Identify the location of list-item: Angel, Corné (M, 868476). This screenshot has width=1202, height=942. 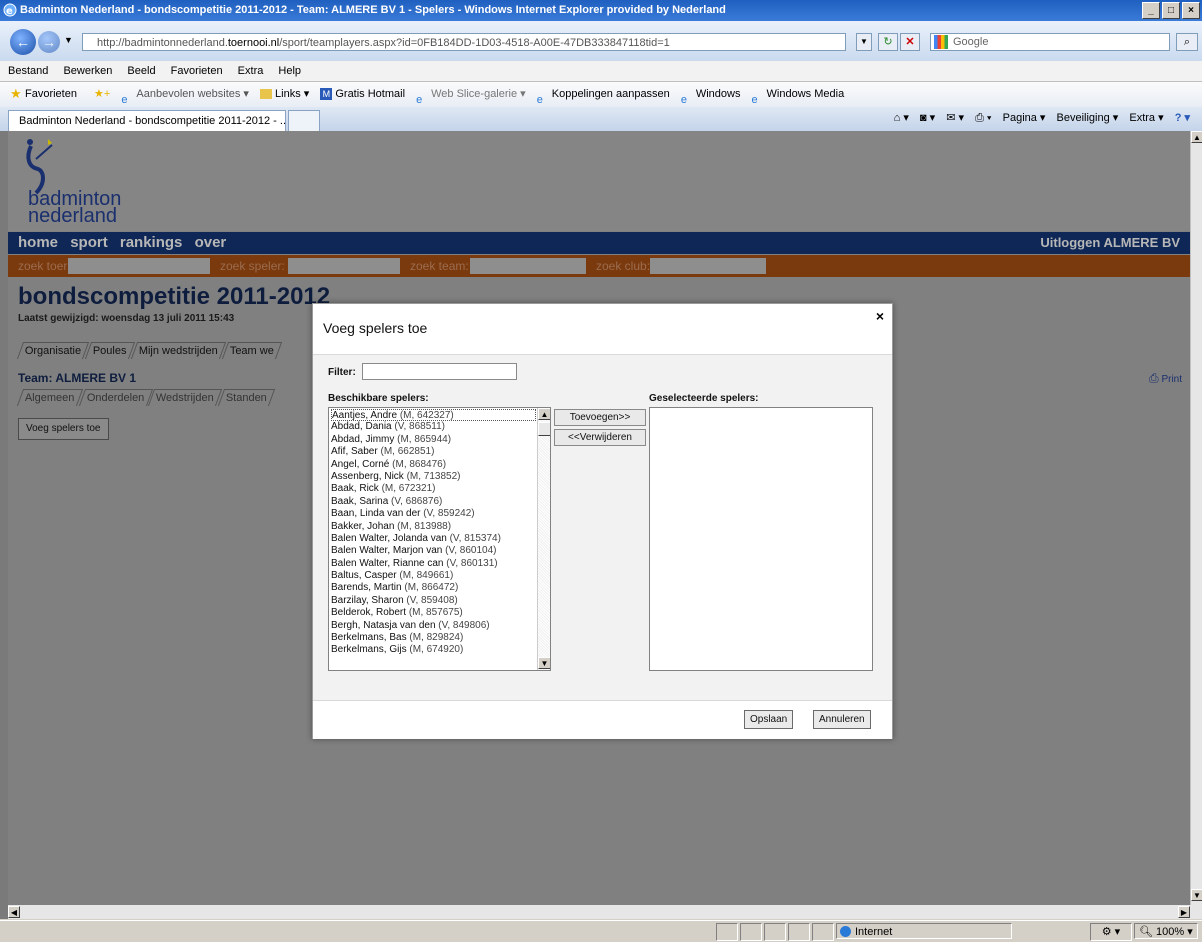
(433, 465).